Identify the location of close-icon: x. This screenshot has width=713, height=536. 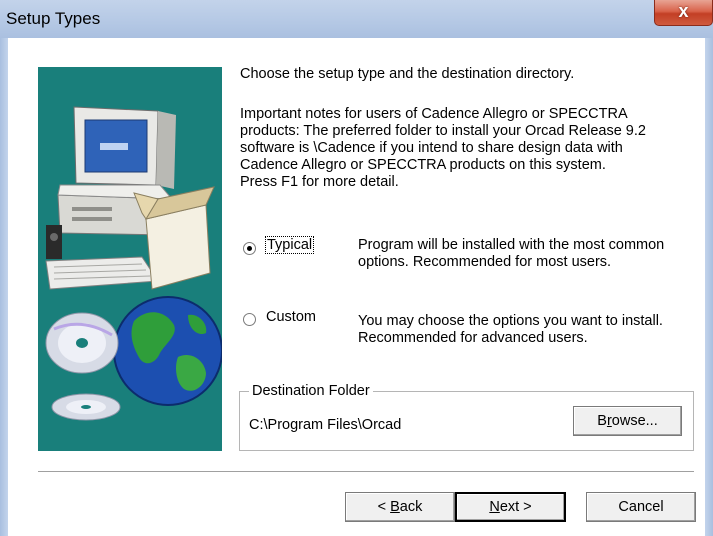
(683, 13).